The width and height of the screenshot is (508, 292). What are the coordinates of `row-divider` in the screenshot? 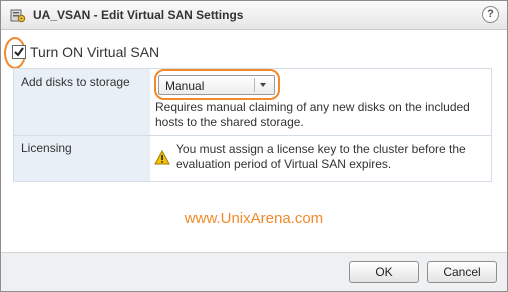 It's located at (252, 135).